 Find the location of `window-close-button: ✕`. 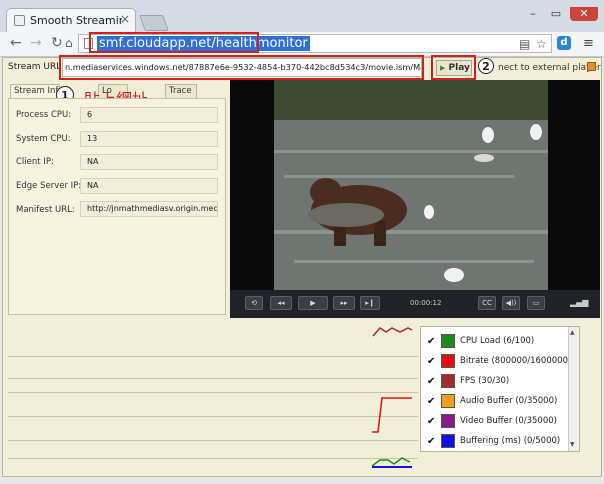

window-close-button: ✕ is located at coordinates (584, 14).